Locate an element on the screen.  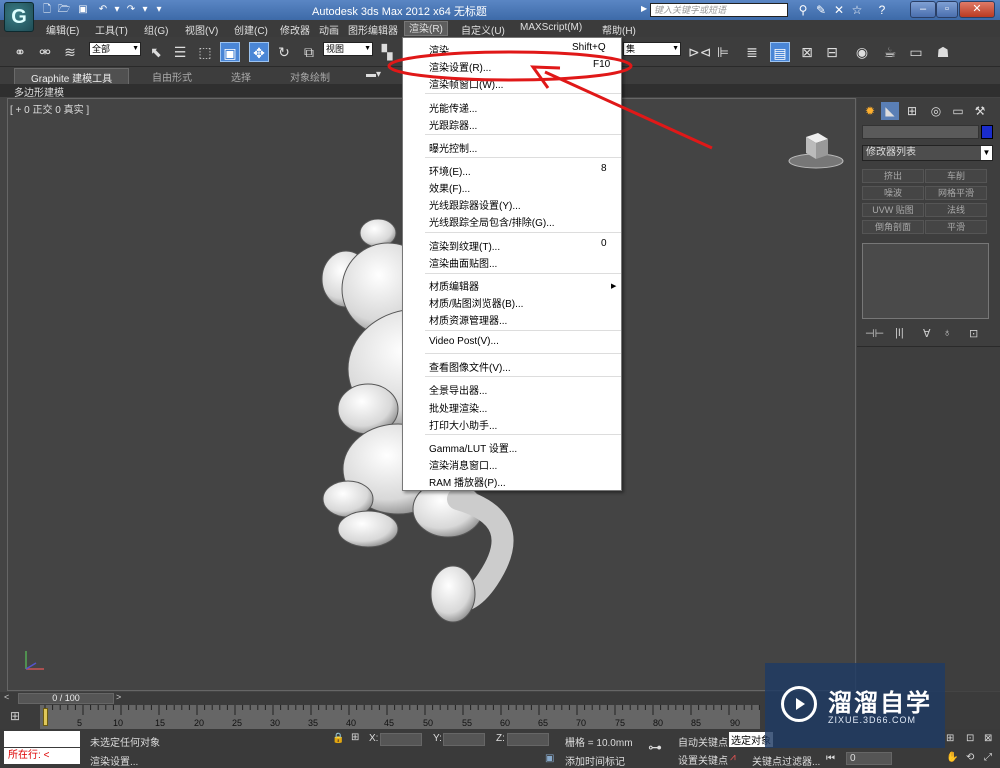
modifier-list-dropdown: 修改器列表 ▼ is located at coordinates (927, 153).